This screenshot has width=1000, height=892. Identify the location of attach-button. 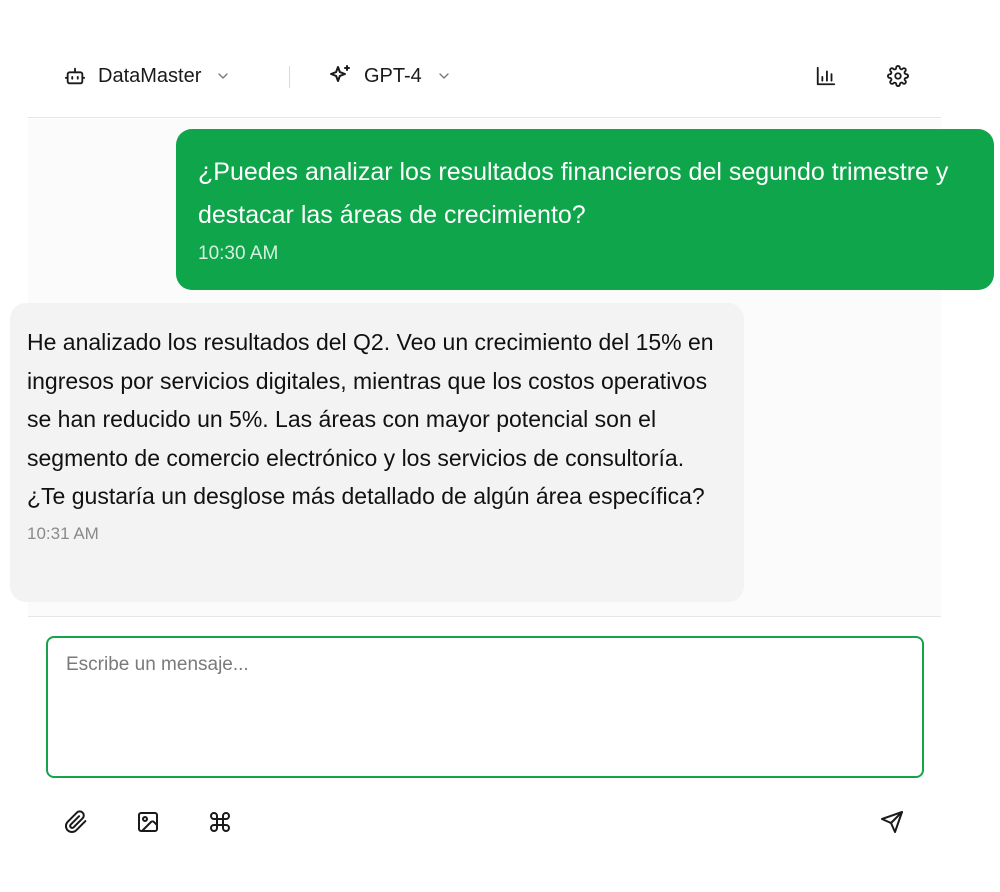
(76, 822).